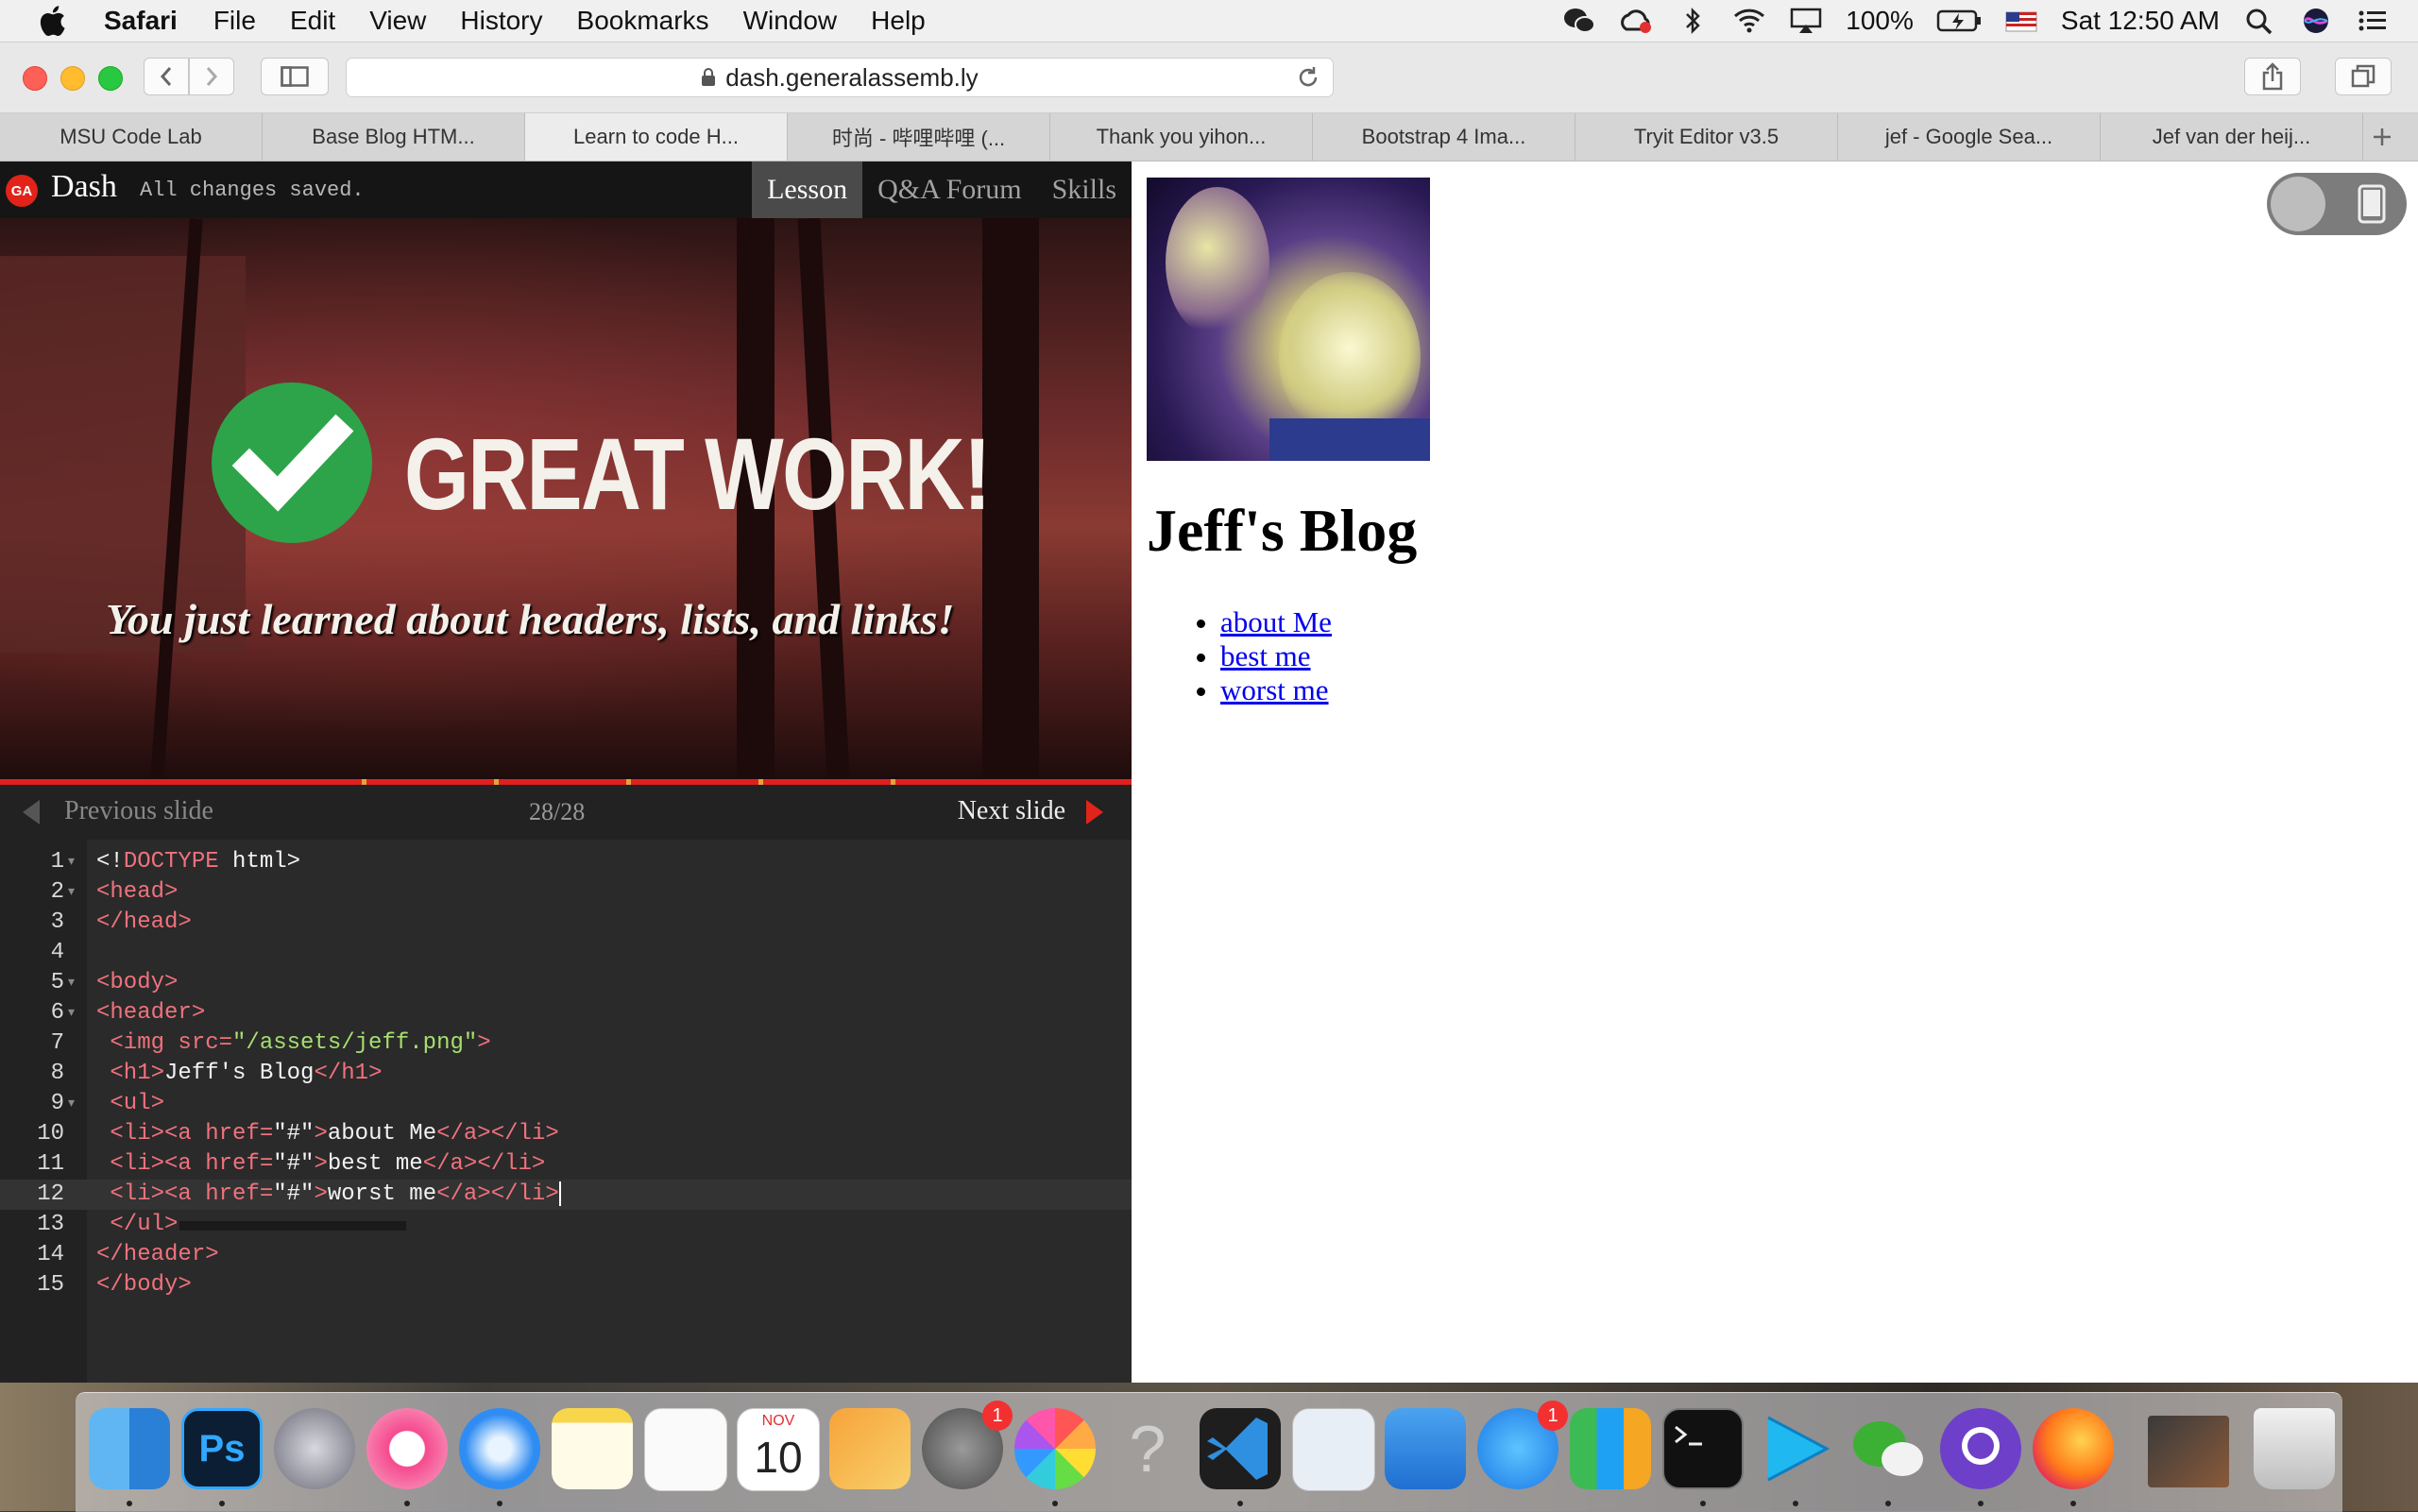 This screenshot has height=1512, width=2418. Describe the element at coordinates (1796, 1448) in the screenshot. I see `infuse-icon` at that location.